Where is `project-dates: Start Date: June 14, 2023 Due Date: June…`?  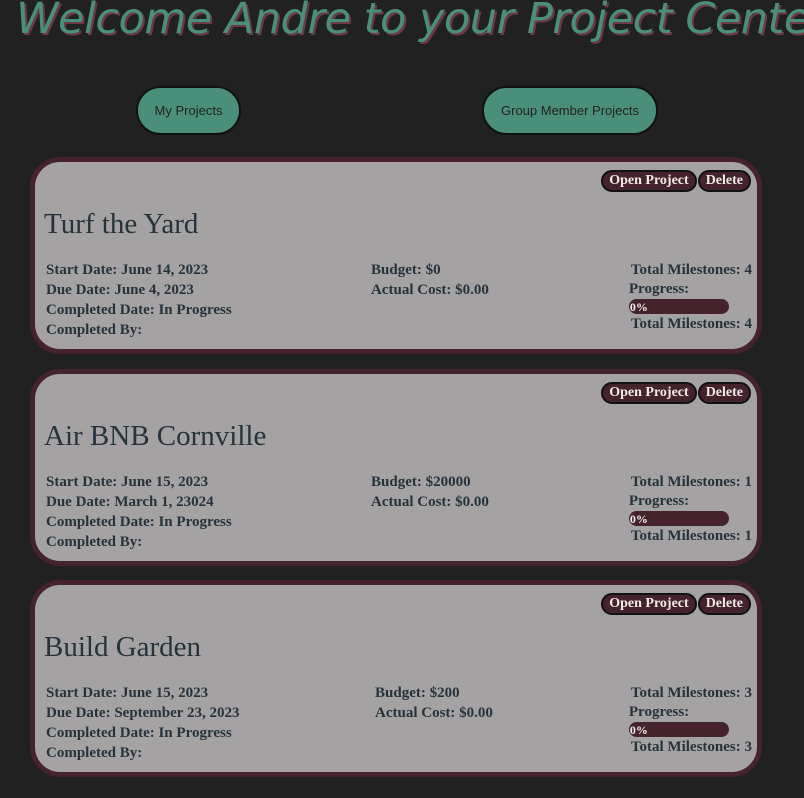
project-dates: Start Date: June 14, 2023 Due Date: June… is located at coordinates (139, 300).